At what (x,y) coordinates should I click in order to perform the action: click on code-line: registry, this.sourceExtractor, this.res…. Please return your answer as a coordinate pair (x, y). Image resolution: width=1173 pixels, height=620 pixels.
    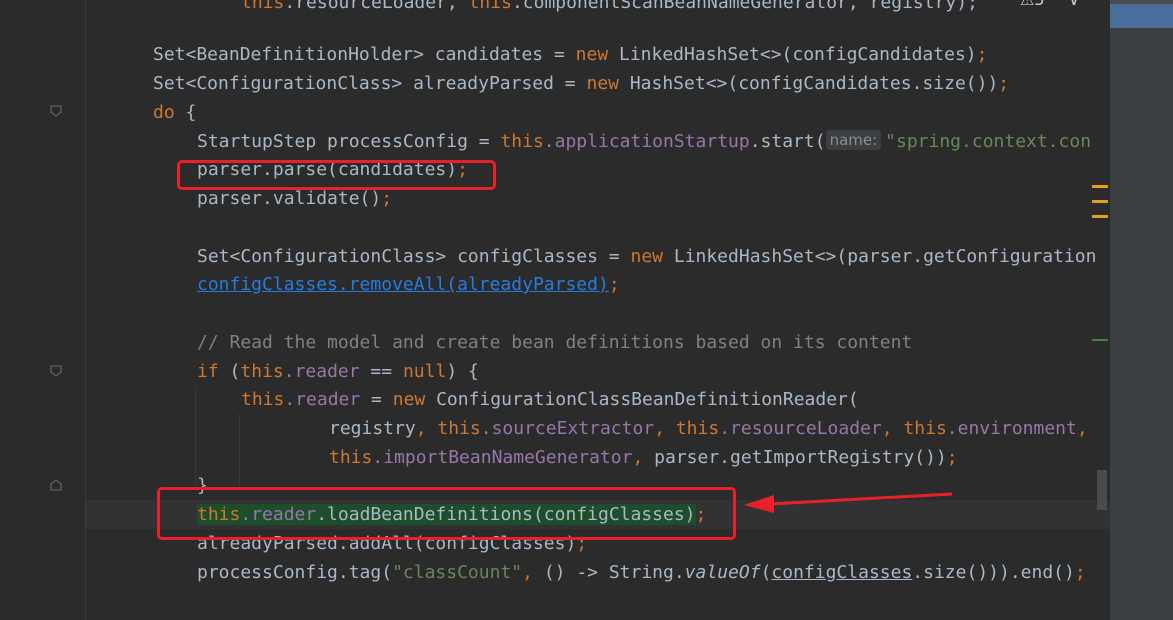
    Looking at the image, I should click on (544, 428).